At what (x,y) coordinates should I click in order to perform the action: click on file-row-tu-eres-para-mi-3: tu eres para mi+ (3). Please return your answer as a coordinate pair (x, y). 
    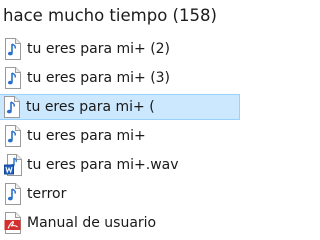
    Looking at the image, I should click on (120, 78).